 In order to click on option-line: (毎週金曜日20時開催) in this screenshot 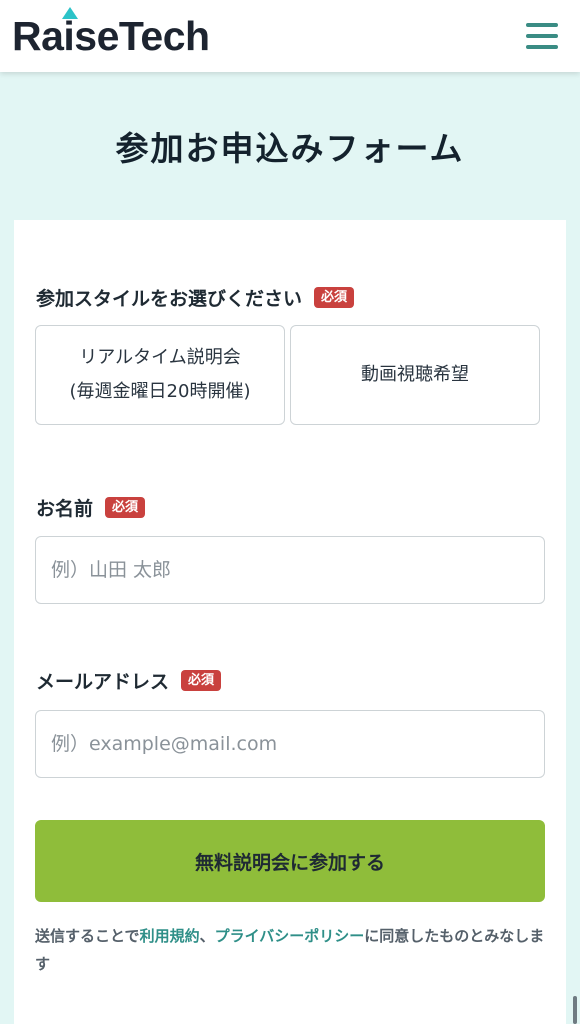, I will do `click(160, 391)`.